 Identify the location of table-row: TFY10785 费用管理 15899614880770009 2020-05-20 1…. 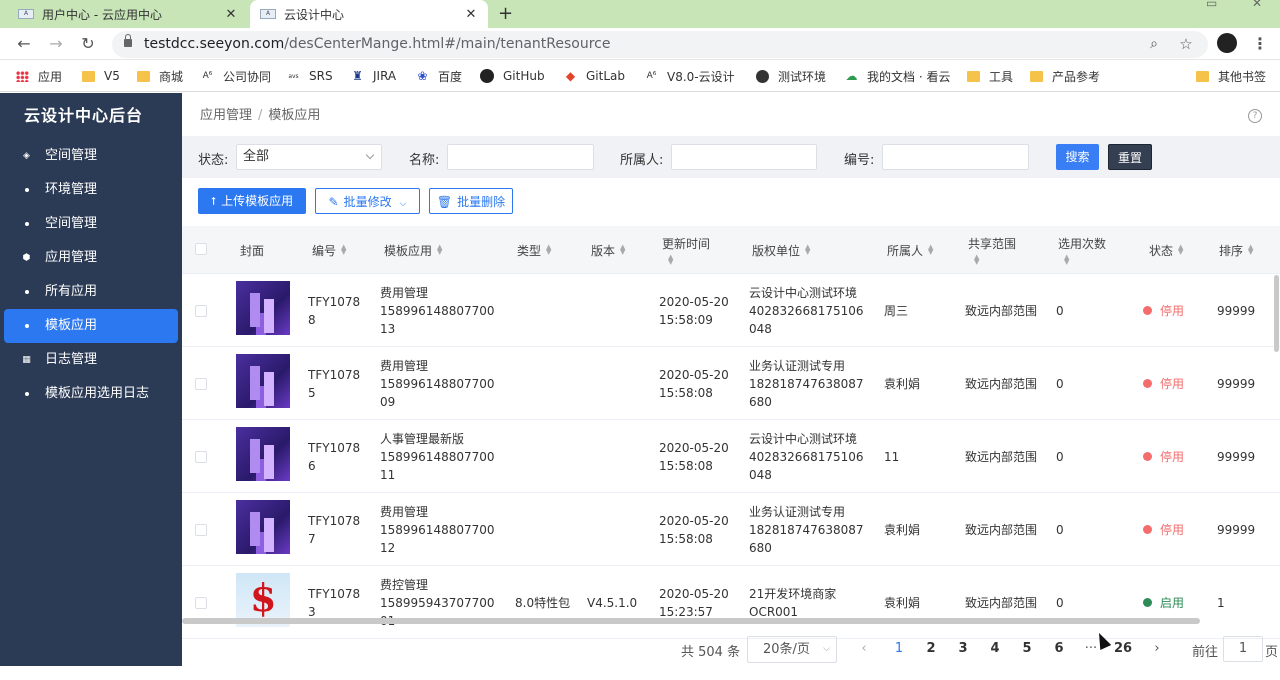
(731, 383).